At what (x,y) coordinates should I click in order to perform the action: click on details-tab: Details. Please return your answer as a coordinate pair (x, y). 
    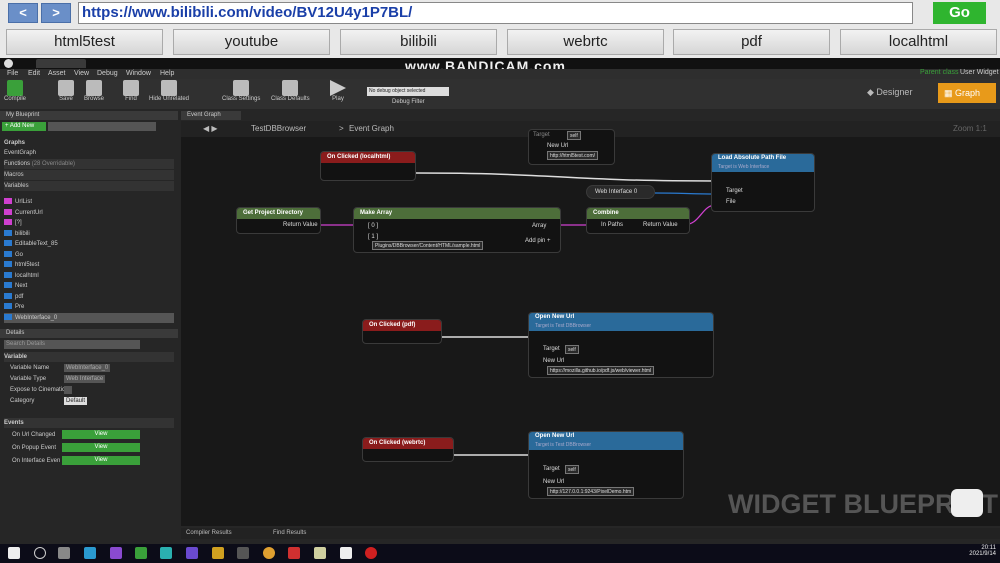
    Looking at the image, I should click on (89, 333).